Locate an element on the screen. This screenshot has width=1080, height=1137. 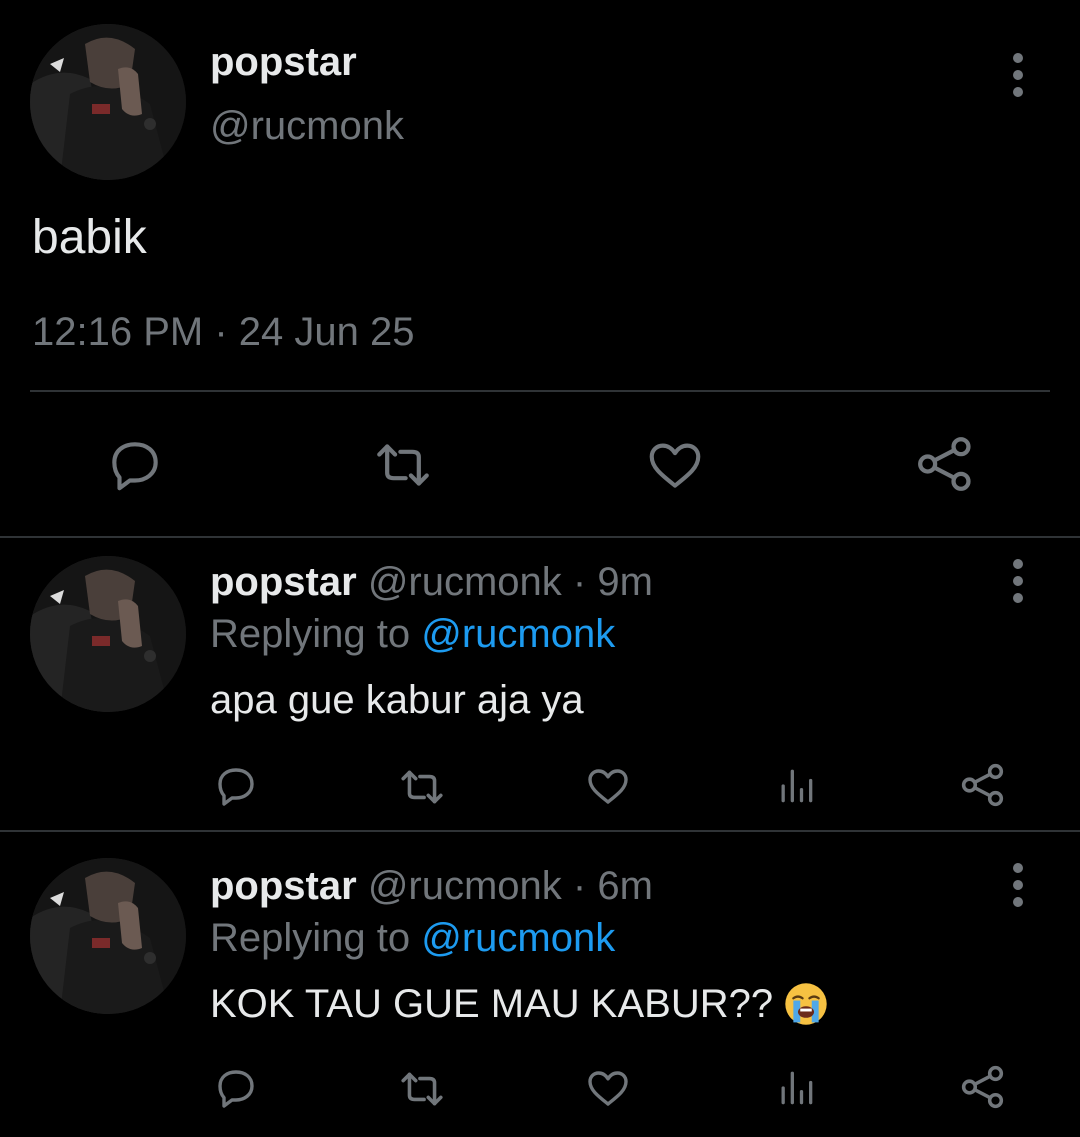
loudly-crying-face-icon is located at coordinates (806, 1009).